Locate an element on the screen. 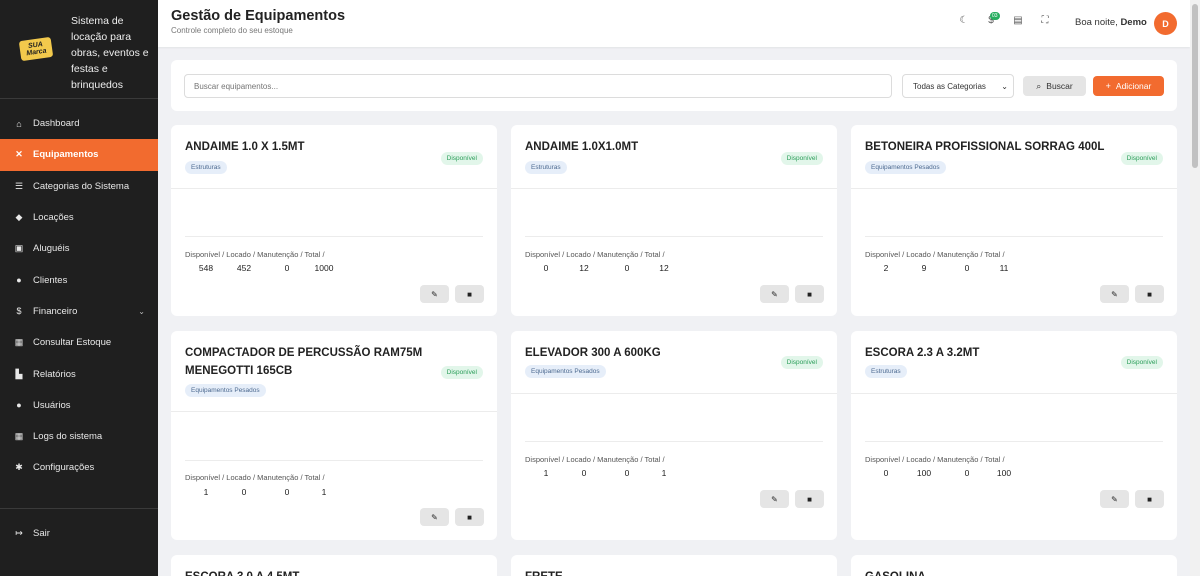 The height and width of the screenshot is (576, 1200). dollar-icon: $ is located at coordinates (19, 311).